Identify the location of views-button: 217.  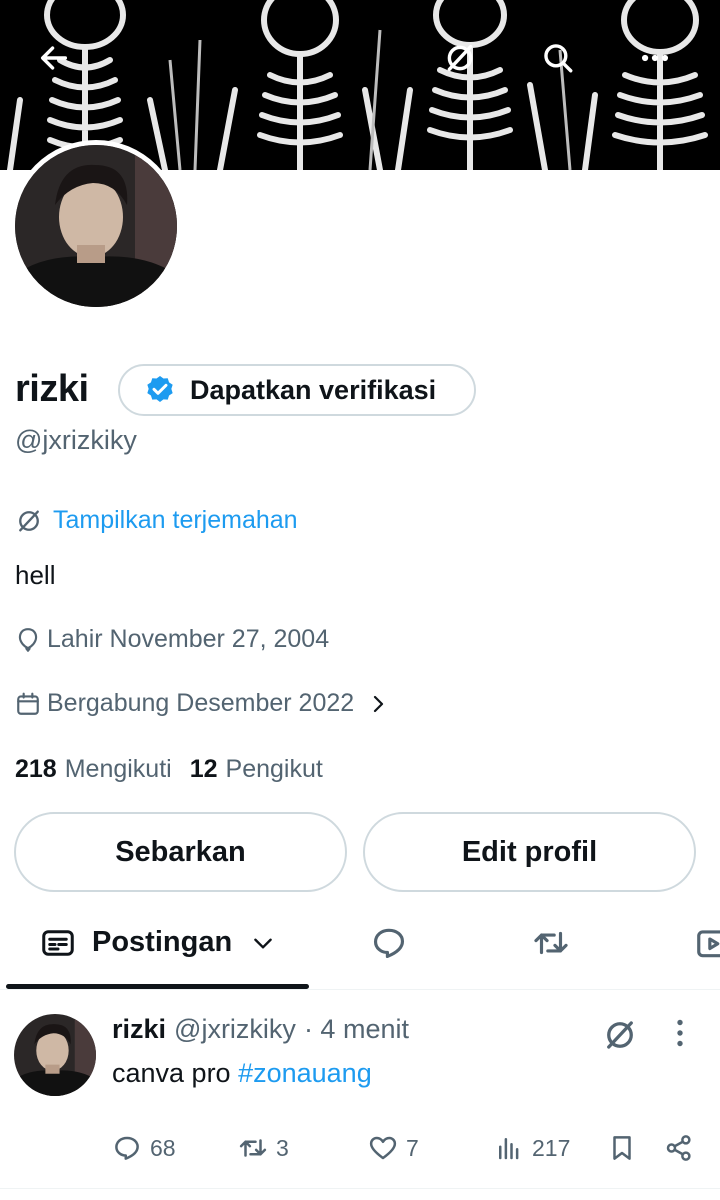
(532, 1148).